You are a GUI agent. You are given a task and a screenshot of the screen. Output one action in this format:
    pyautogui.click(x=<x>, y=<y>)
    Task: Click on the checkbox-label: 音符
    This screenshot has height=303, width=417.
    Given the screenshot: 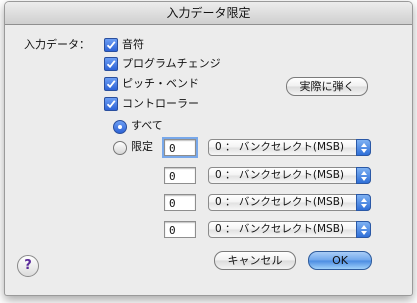 What is the action you would take?
    pyautogui.click(x=133, y=45)
    